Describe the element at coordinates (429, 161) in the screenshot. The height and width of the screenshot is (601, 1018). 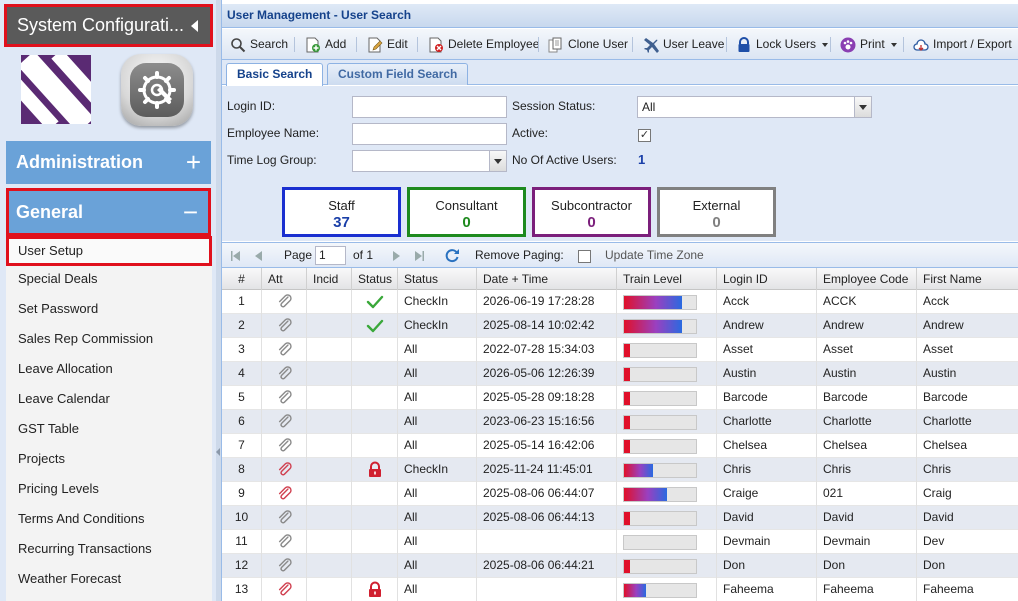
I see `time-log-group-select` at that location.